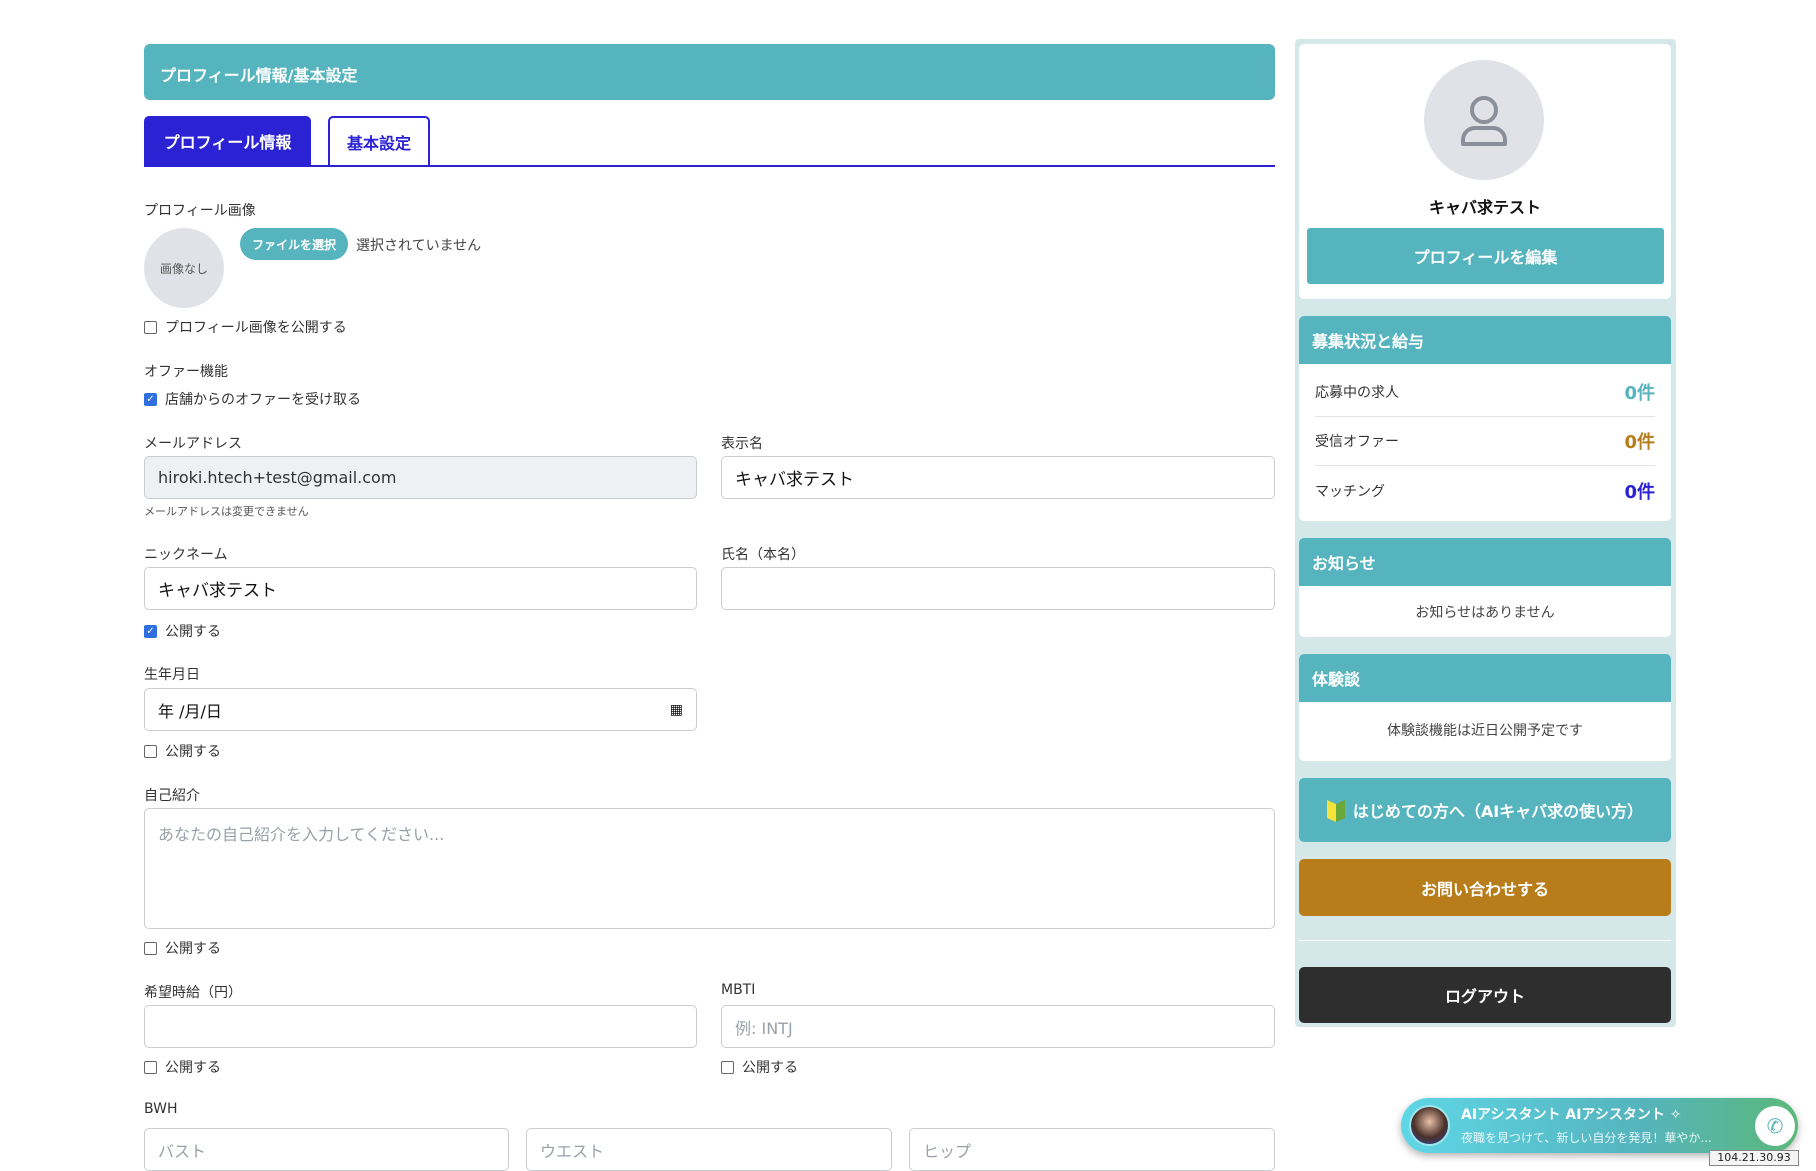  I want to click on news-empty: お知らせはありません, so click(1485, 613).